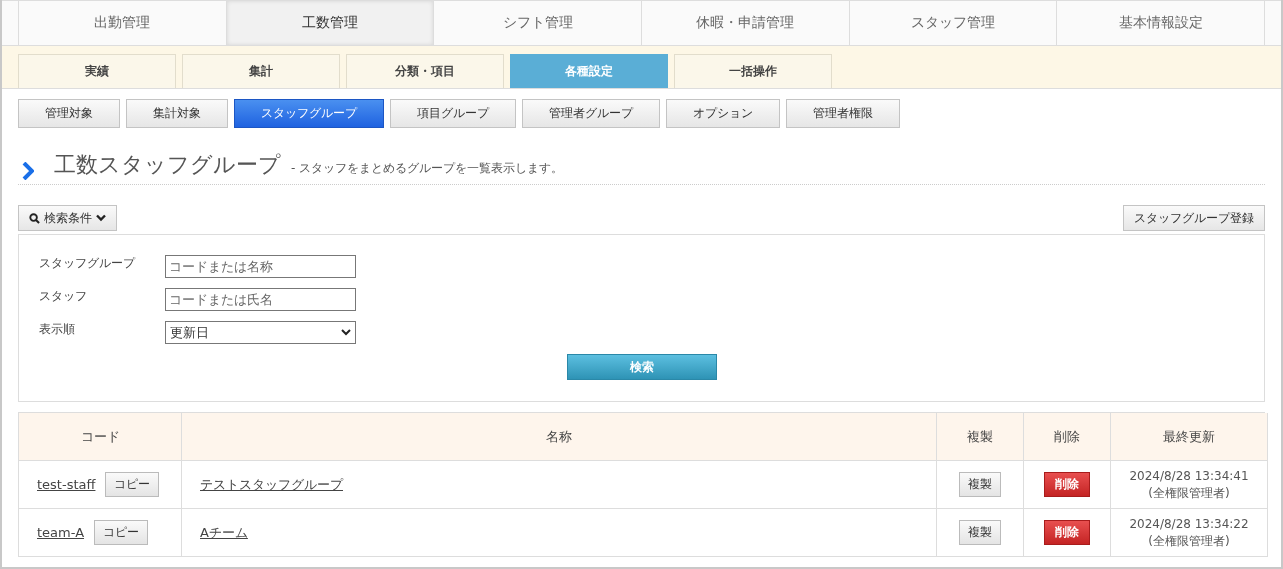 The height and width of the screenshot is (569, 1283). I want to click on select-field: 更新日, so click(260, 332).